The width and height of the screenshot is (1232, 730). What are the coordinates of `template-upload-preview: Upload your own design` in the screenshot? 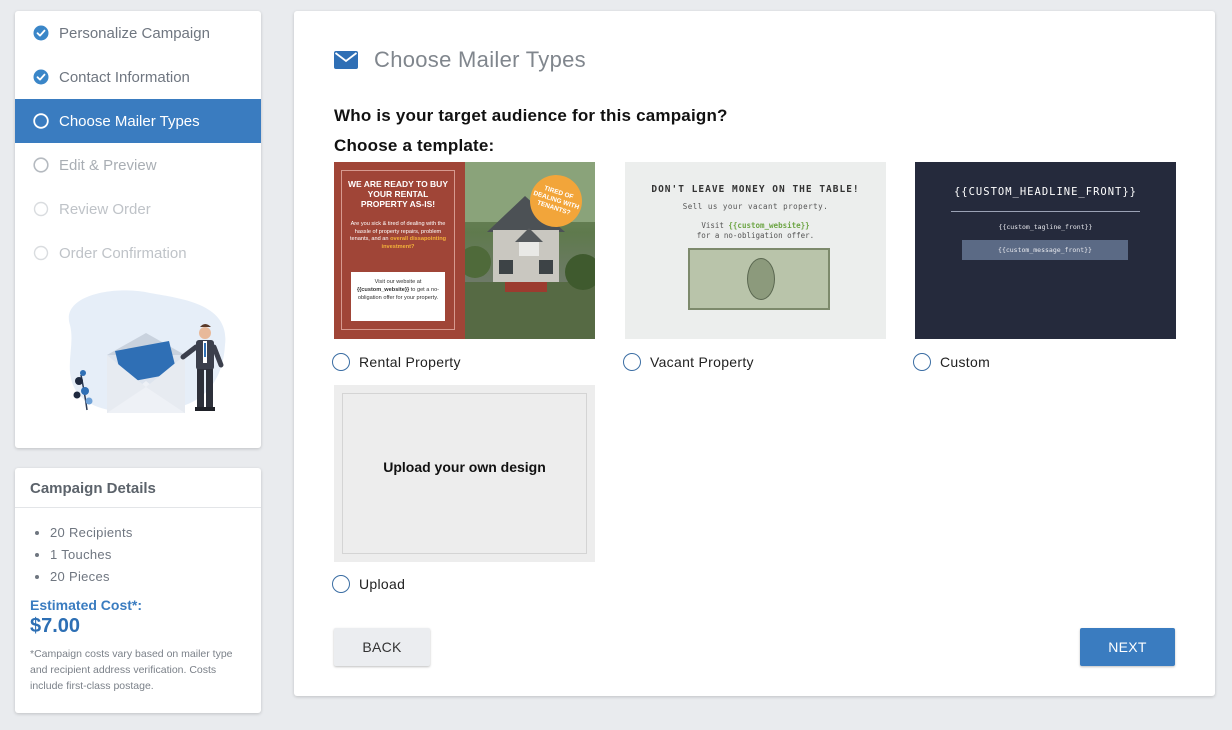 It's located at (464, 473).